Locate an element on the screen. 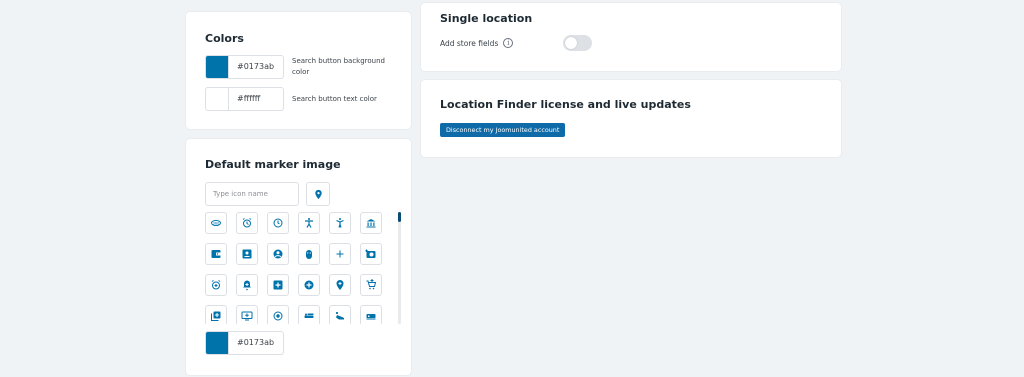  marker-color-row: #0173ab is located at coordinates (244, 343).